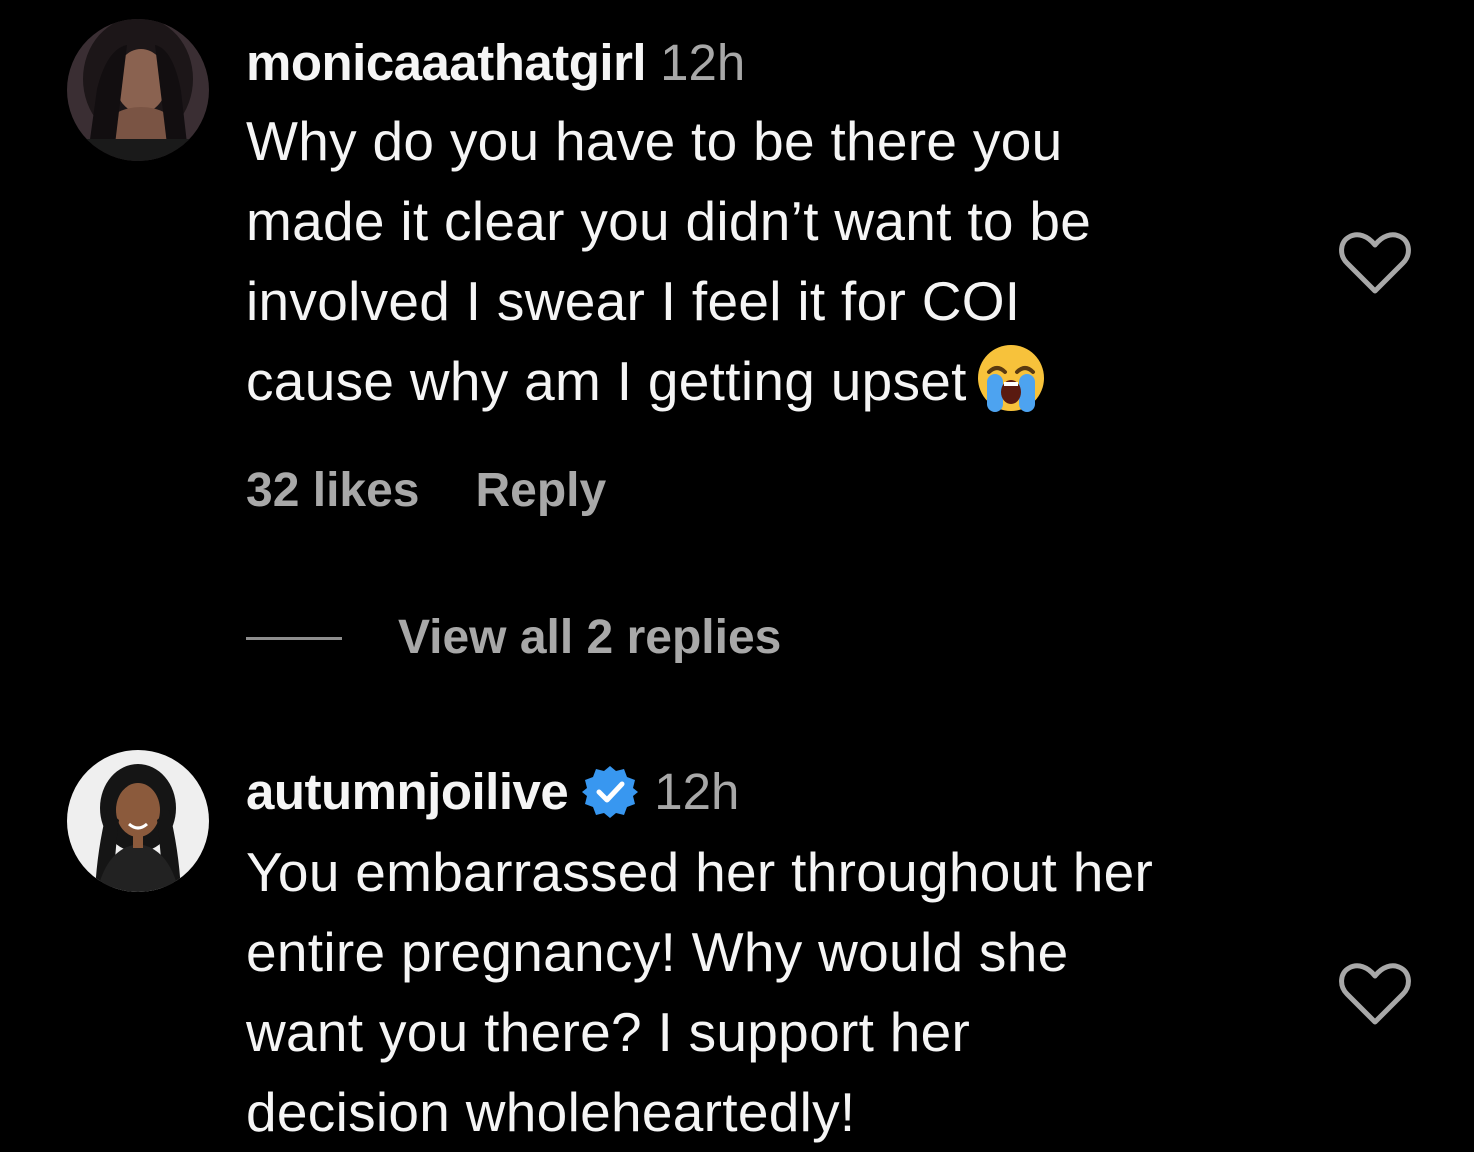  I want to click on comment-text-line: decision wholeheartedly!, so click(551, 1112).